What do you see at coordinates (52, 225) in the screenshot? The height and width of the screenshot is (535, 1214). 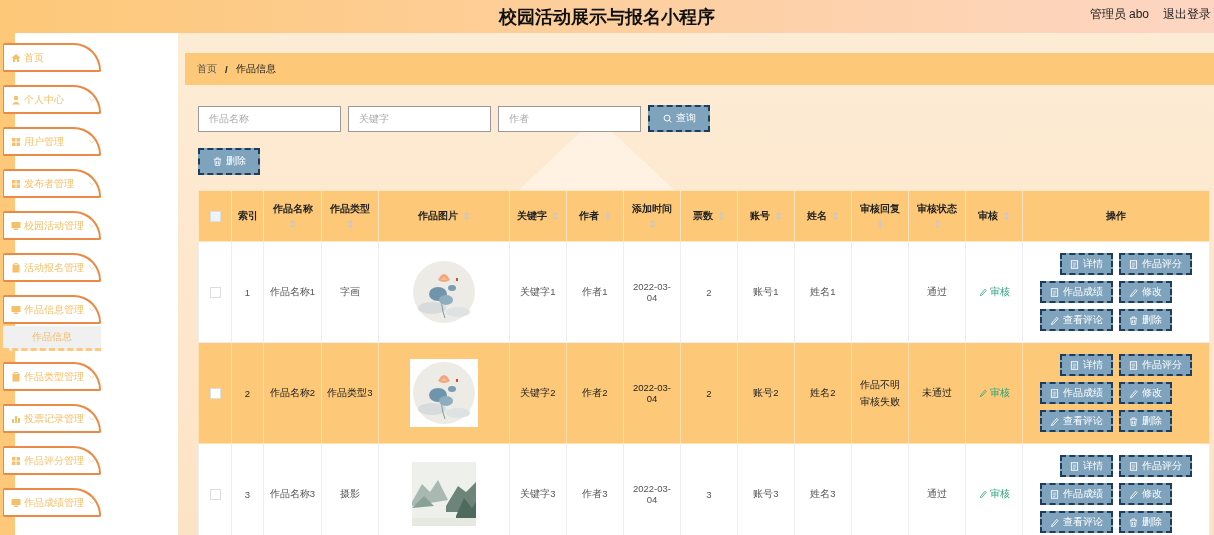 I see `menu-item: 校园活动管理` at bounding box center [52, 225].